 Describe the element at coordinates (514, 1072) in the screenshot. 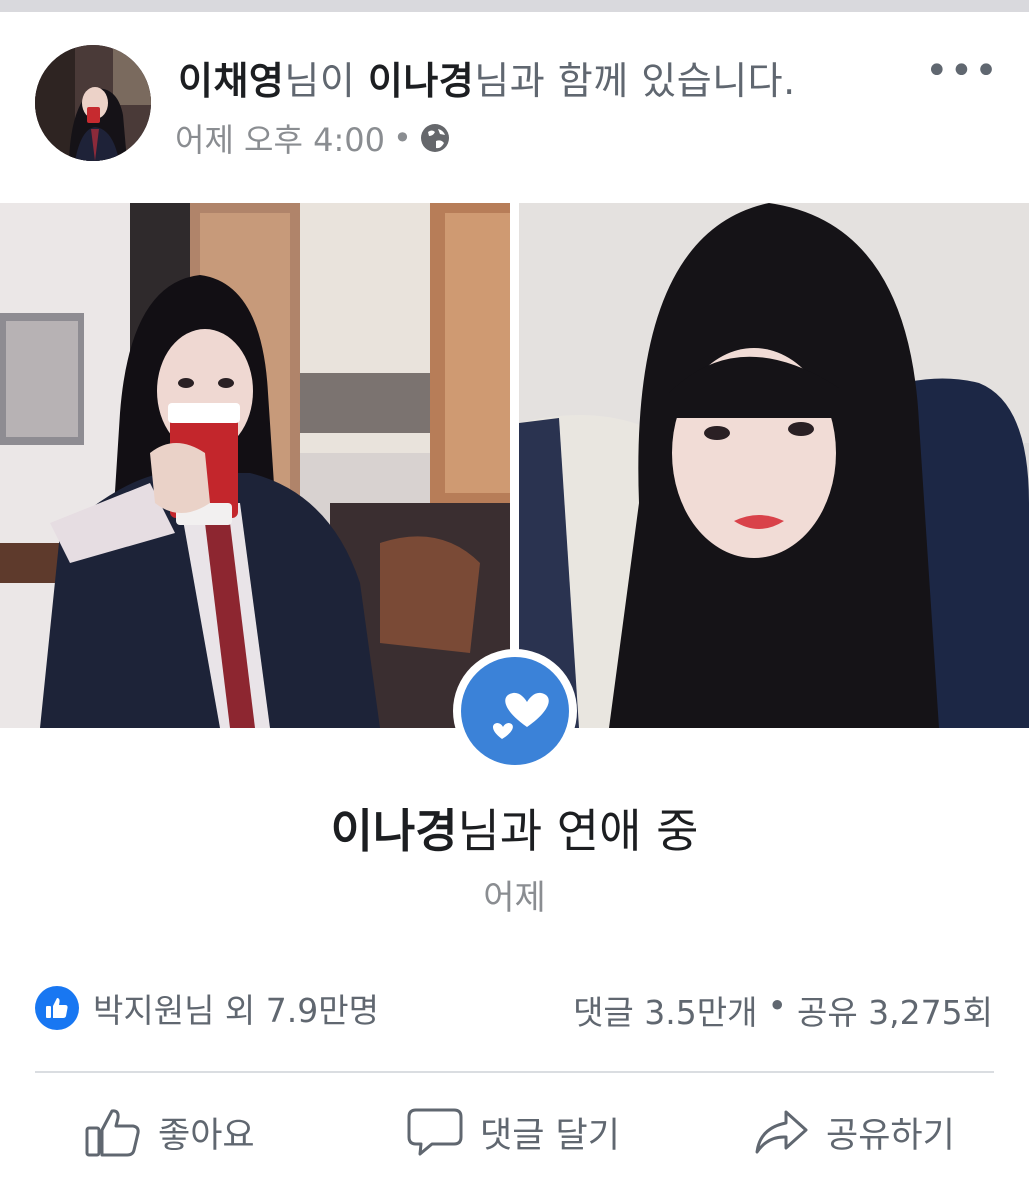

I see `divider` at that location.